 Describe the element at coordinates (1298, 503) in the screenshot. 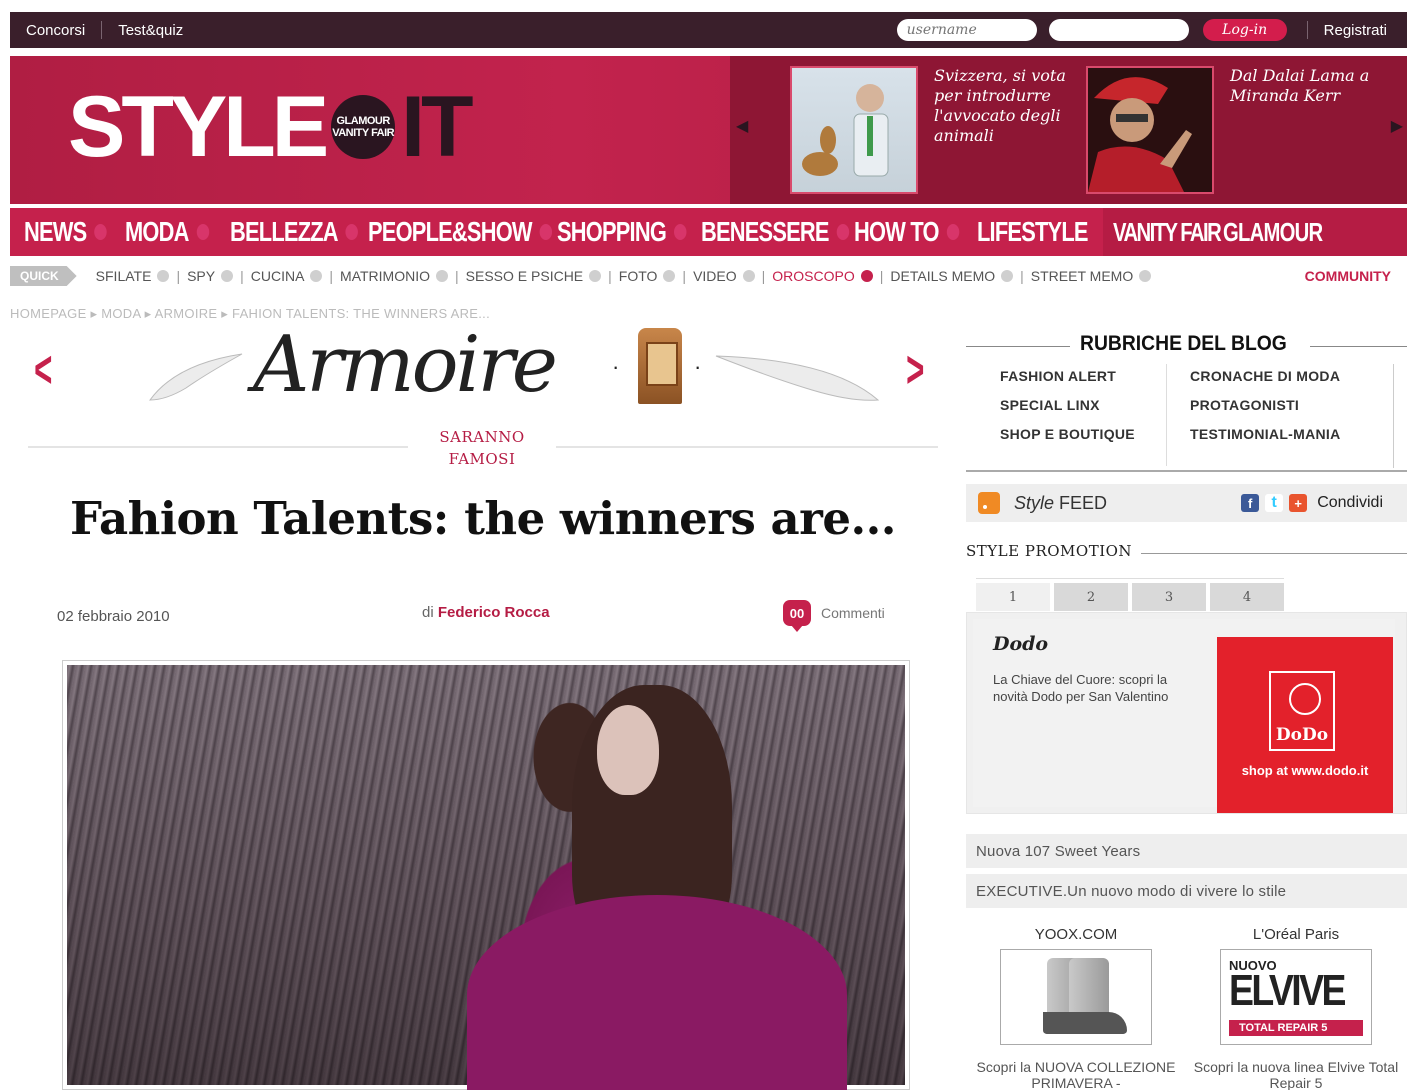

I see `share-icon: +` at that location.